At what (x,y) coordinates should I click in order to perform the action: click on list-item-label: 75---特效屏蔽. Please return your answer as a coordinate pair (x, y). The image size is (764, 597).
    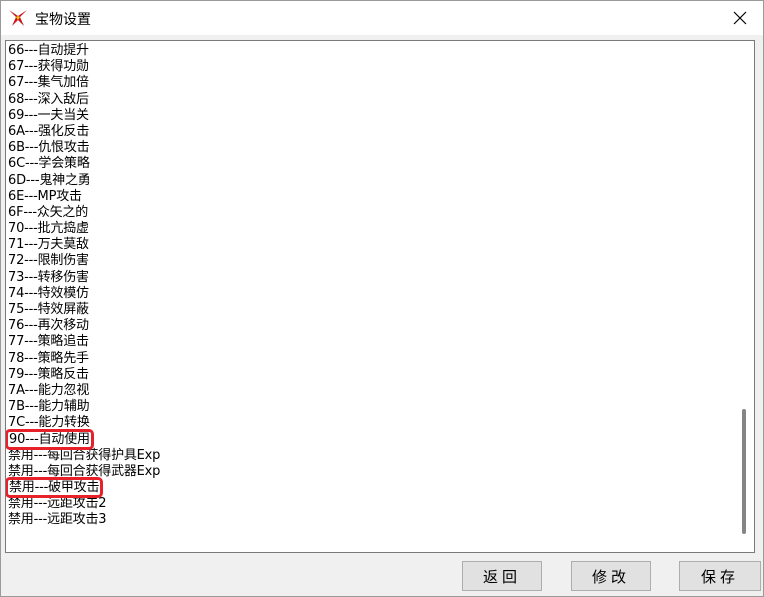
    Looking at the image, I should click on (48, 309).